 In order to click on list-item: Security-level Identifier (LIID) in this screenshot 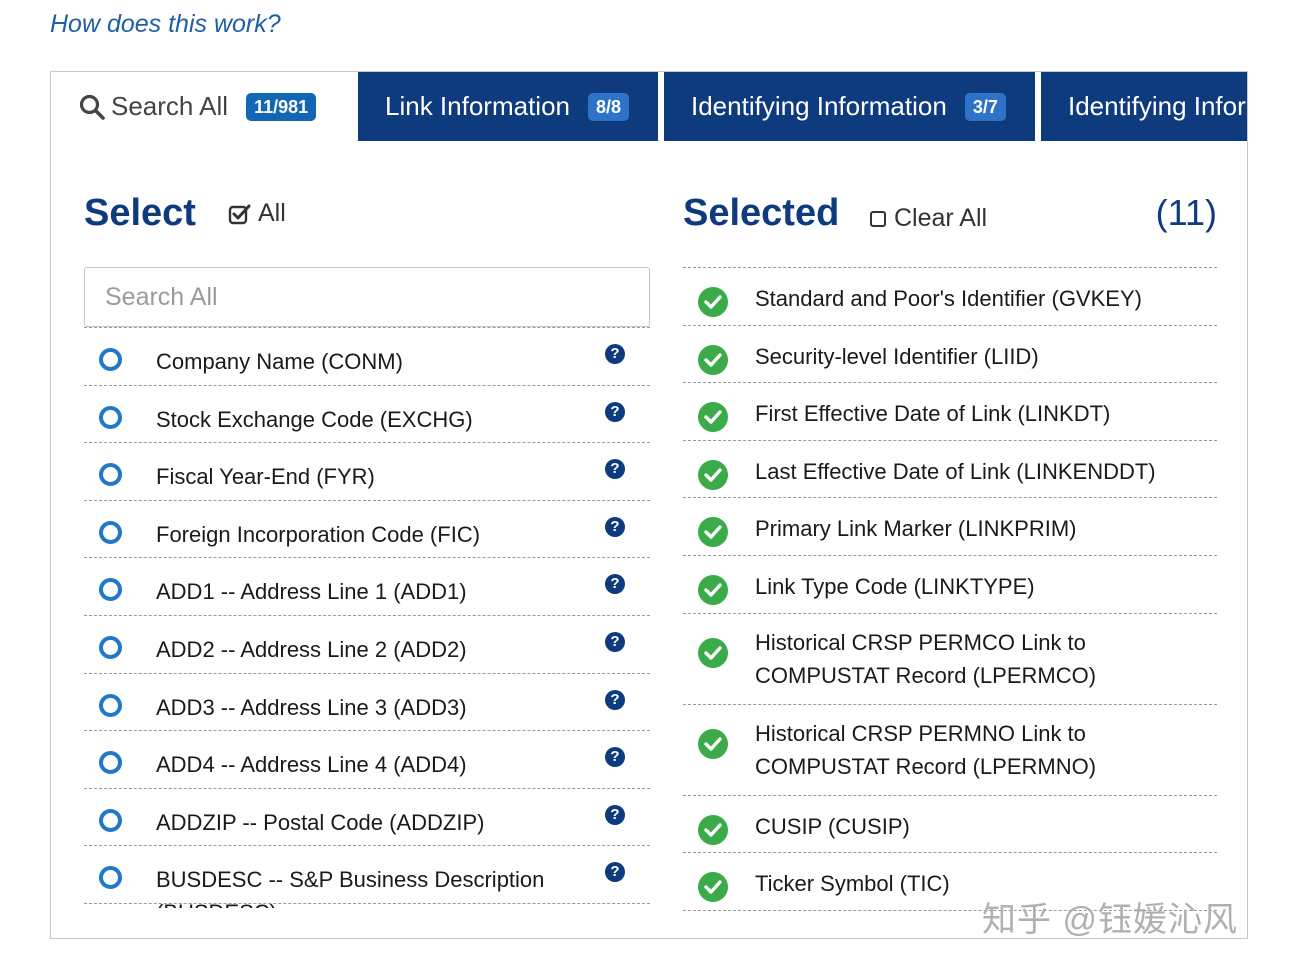, I will do `click(950, 355)`.